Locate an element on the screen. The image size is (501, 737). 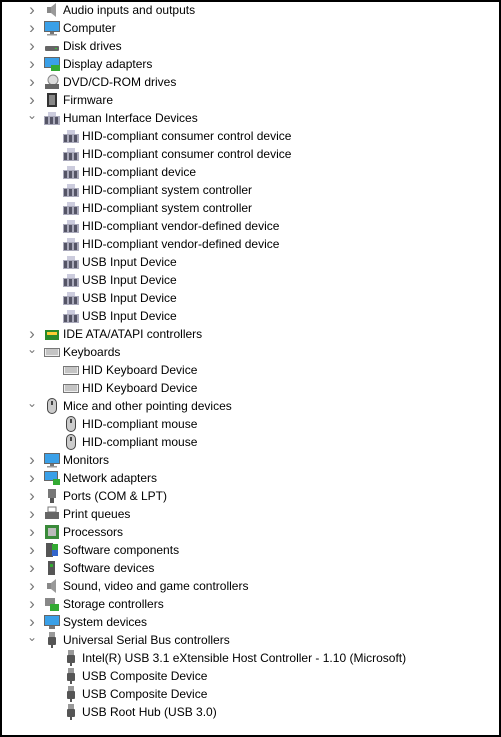
tree-item-label: Disk drives is located at coordinates (92, 46).